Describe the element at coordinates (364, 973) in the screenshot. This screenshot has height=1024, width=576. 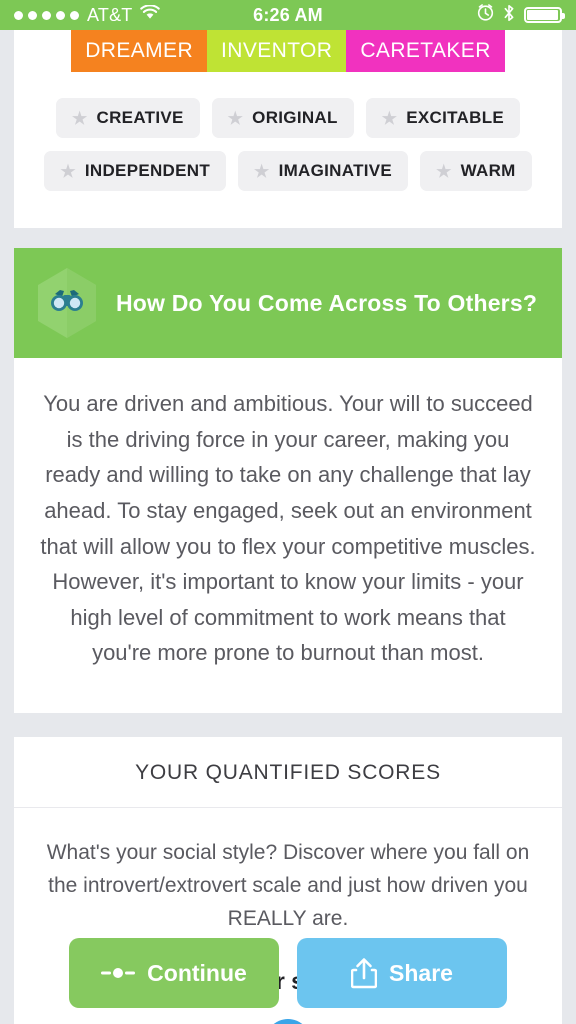
I see `share-icon` at that location.